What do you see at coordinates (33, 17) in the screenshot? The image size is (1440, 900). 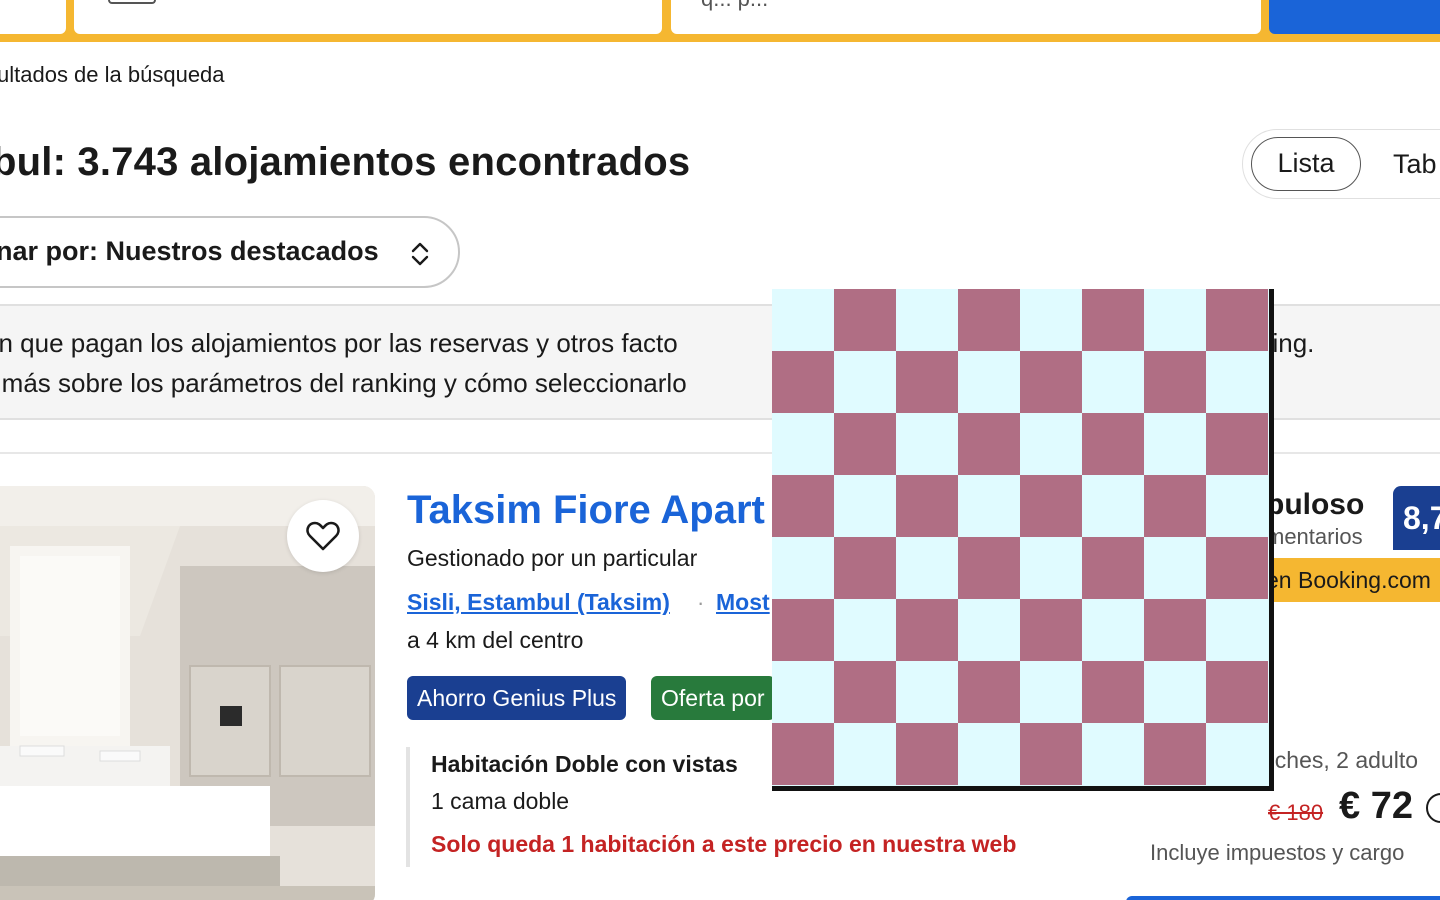 I see `search-field-partial` at bounding box center [33, 17].